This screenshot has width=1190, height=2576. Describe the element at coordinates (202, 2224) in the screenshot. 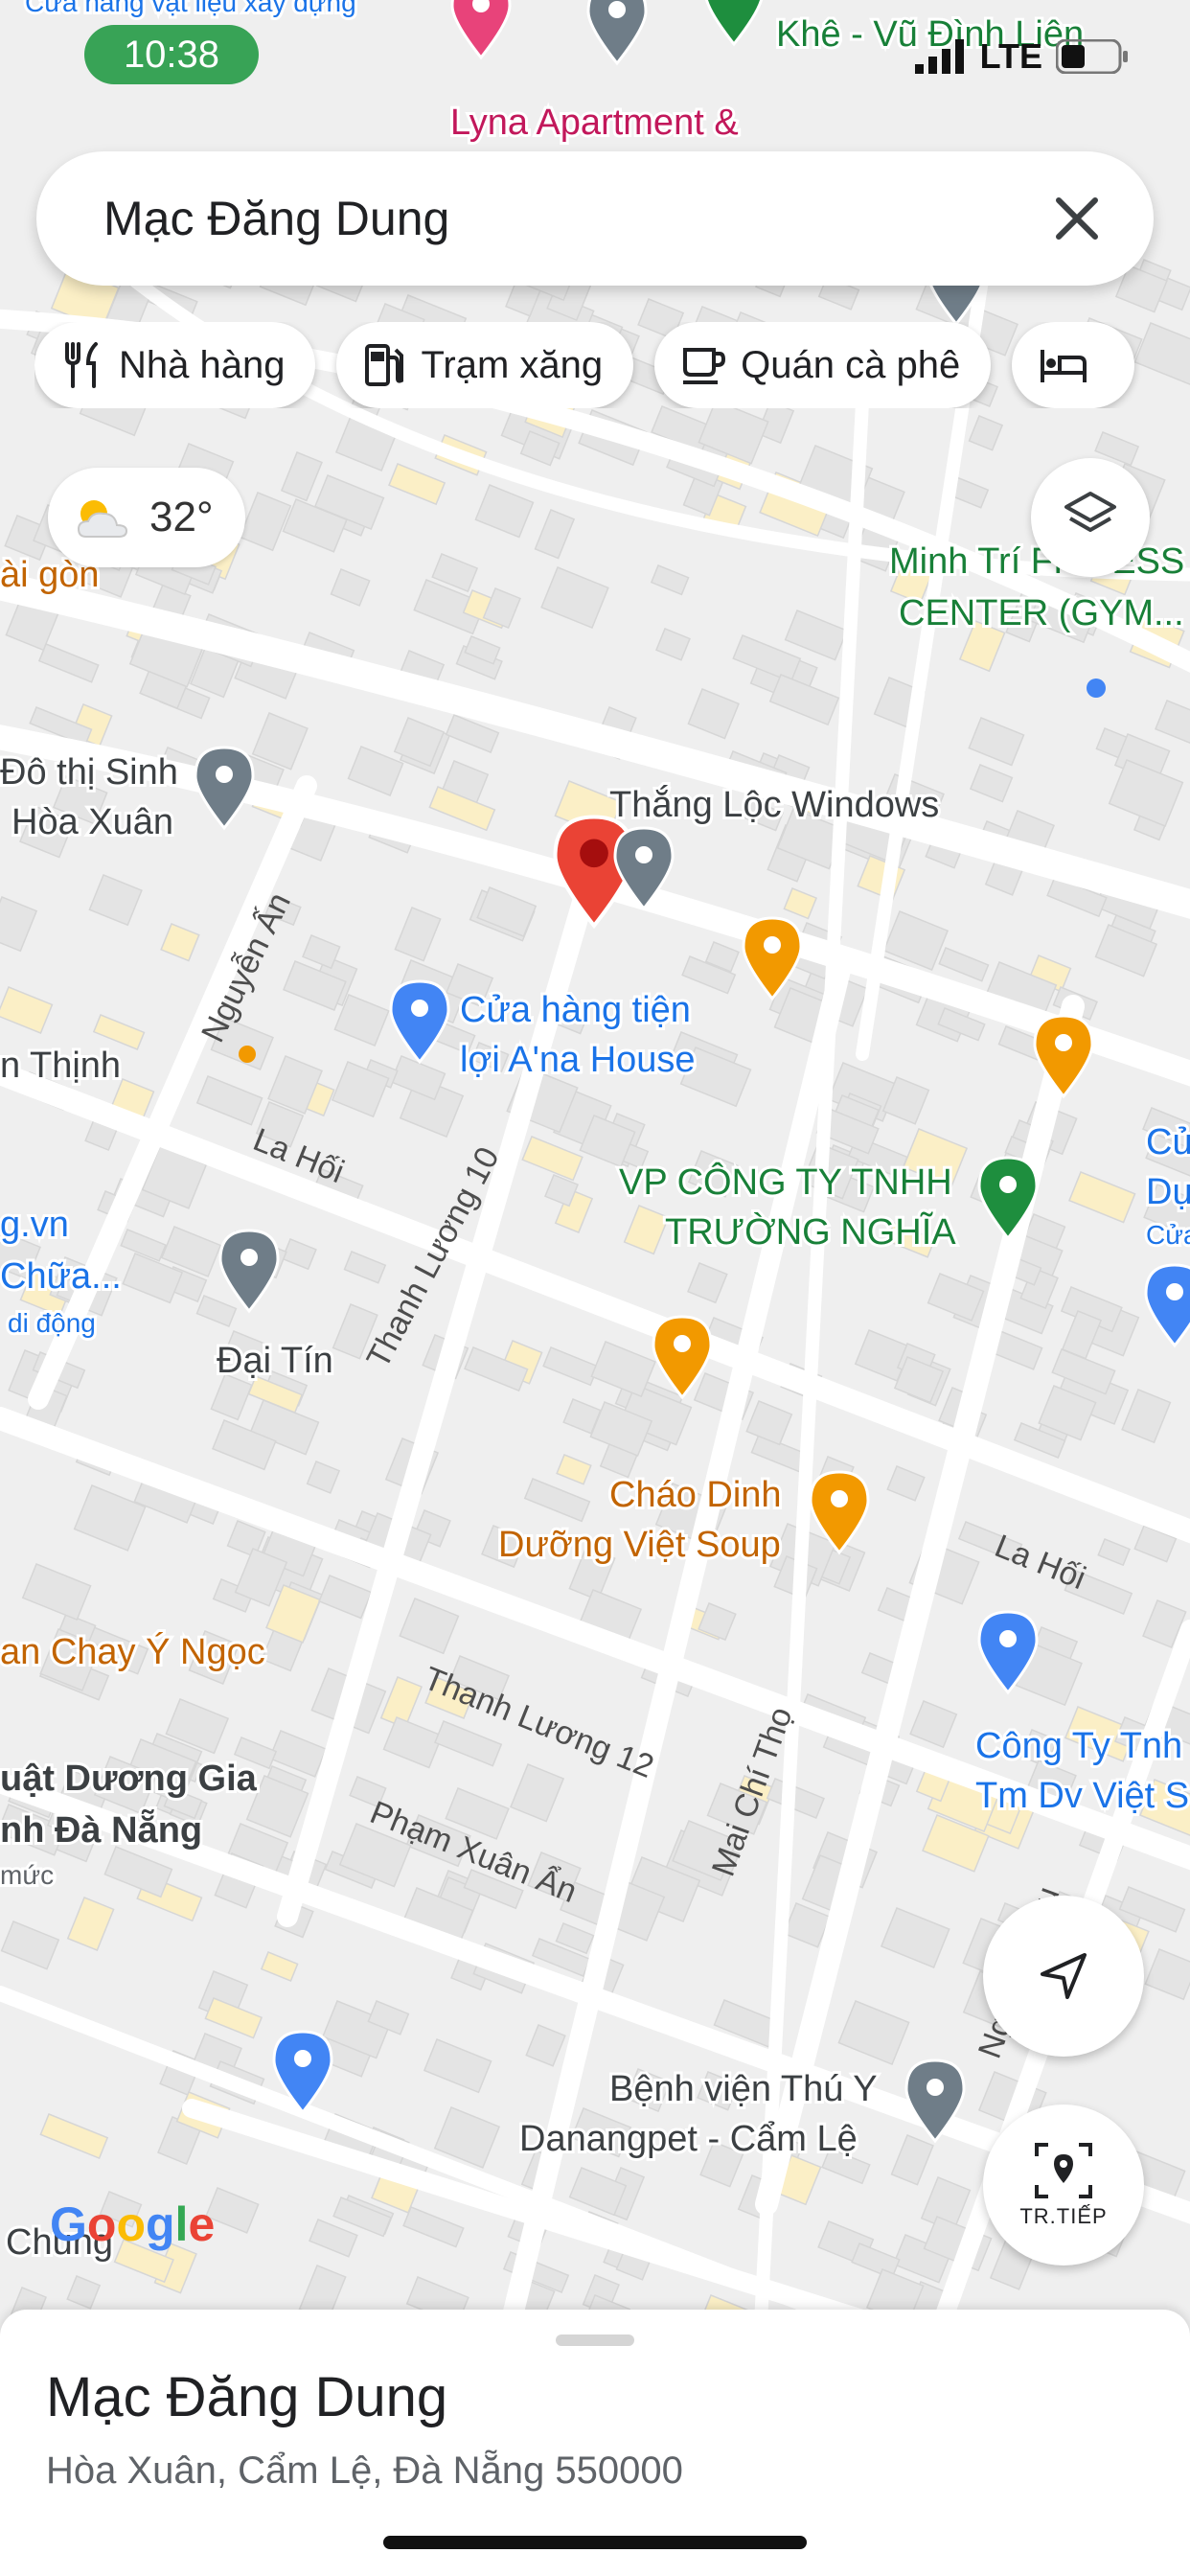

I see `logo-letter: e` at that location.